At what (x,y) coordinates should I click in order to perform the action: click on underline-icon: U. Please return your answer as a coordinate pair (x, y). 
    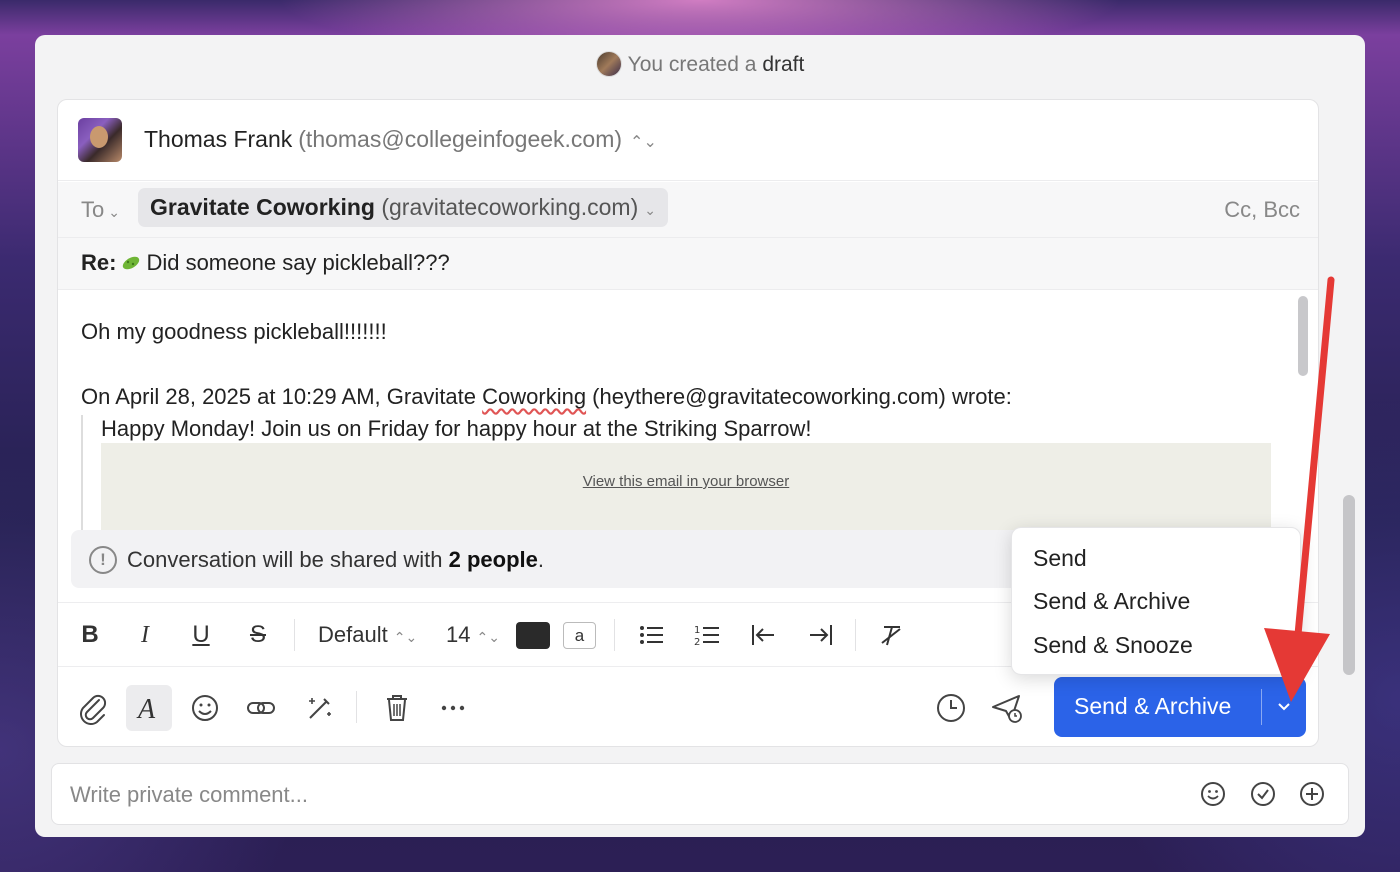
    Looking at the image, I should click on (201, 635).